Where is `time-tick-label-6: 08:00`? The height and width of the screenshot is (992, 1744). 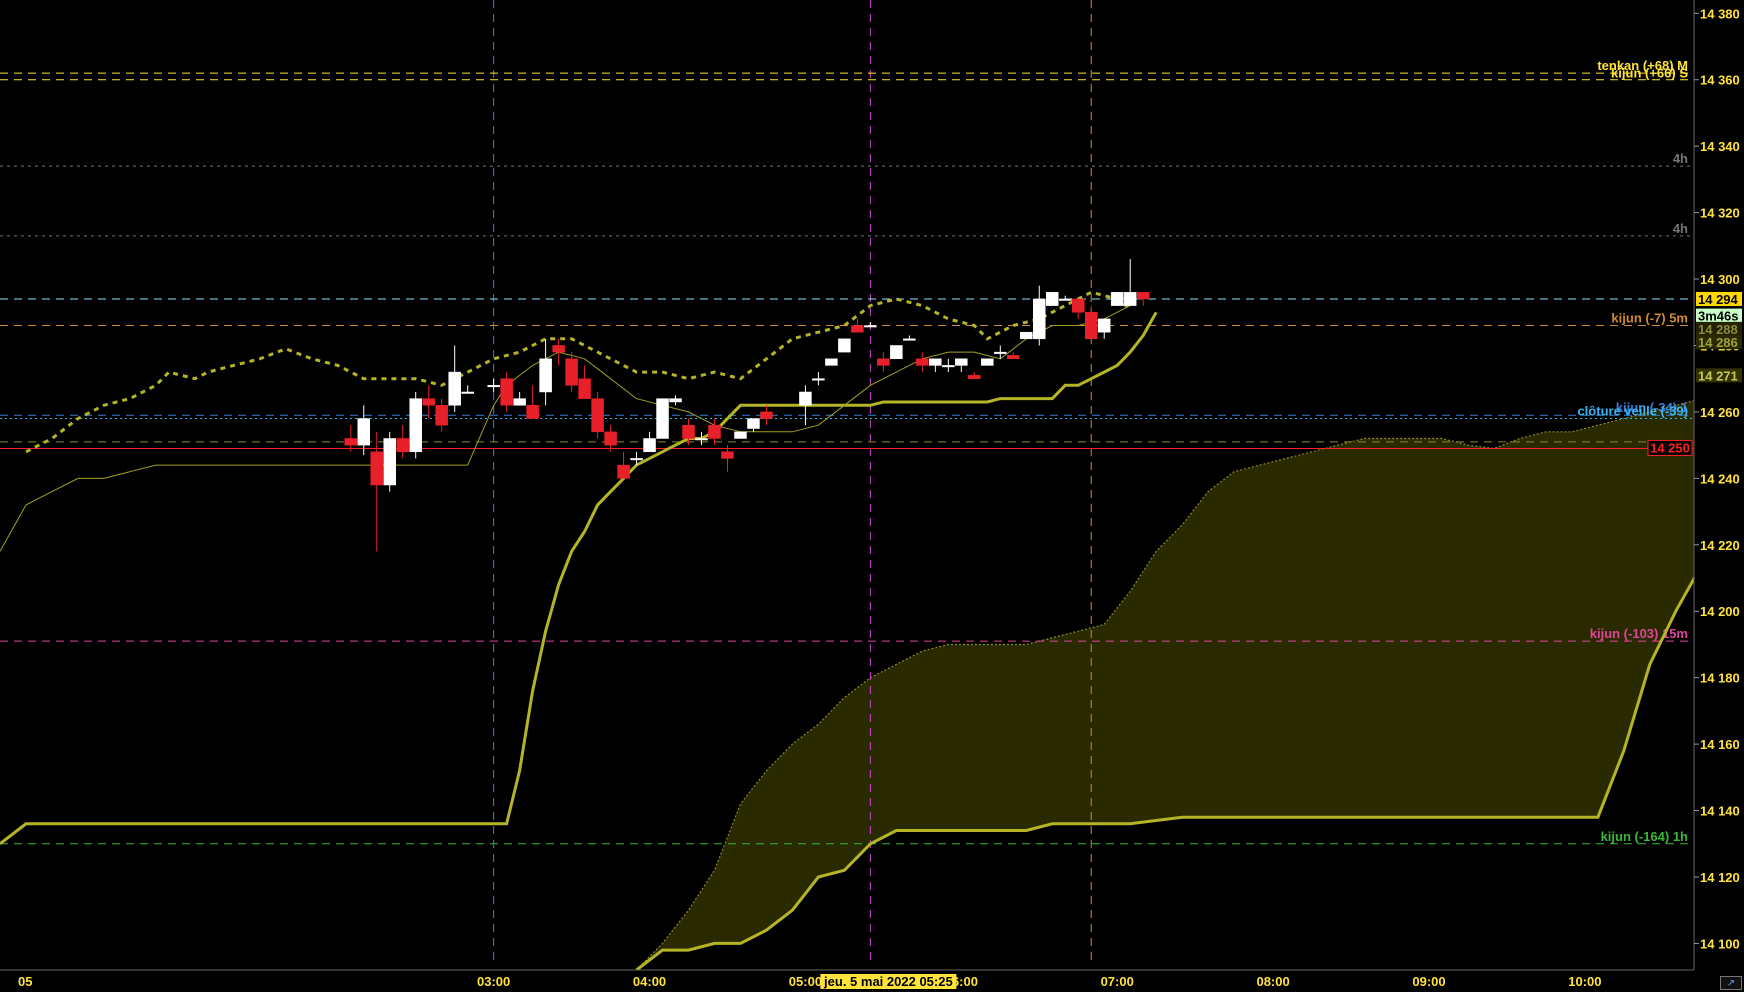
time-tick-label-6: 08:00 is located at coordinates (1272, 981).